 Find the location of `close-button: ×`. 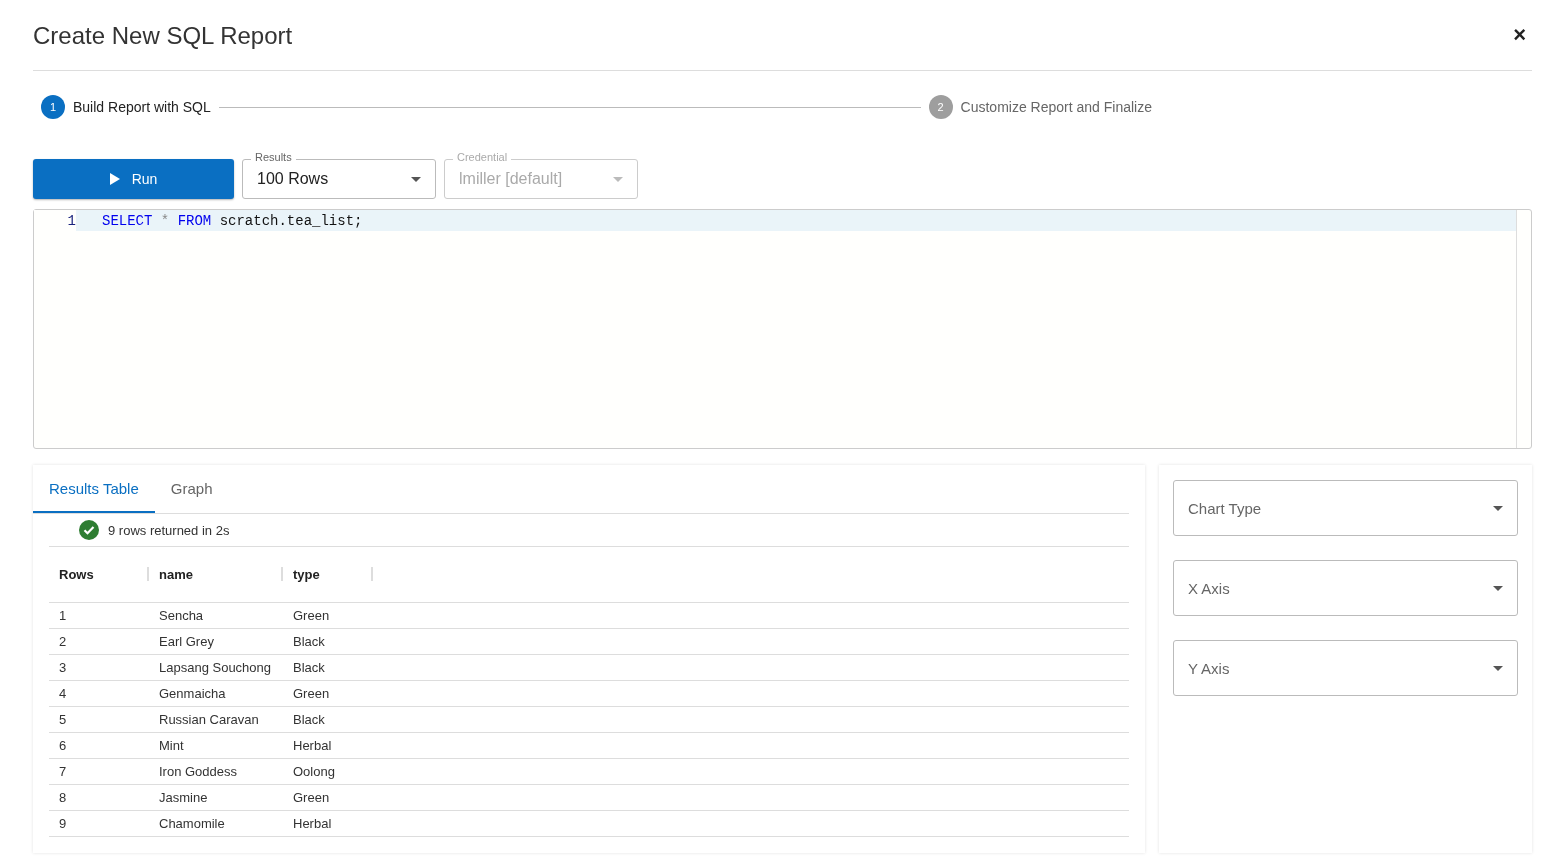

close-button: × is located at coordinates (1519, 35).